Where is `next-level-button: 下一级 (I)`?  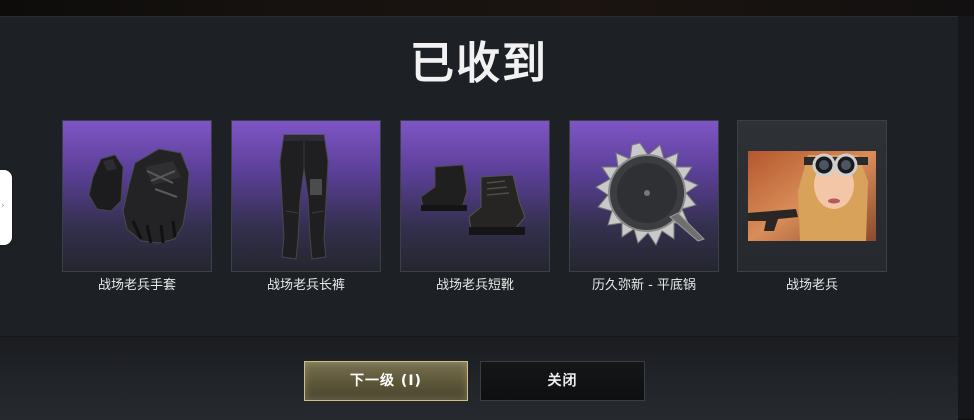
next-level-button: 下一级 (I) is located at coordinates (386, 381).